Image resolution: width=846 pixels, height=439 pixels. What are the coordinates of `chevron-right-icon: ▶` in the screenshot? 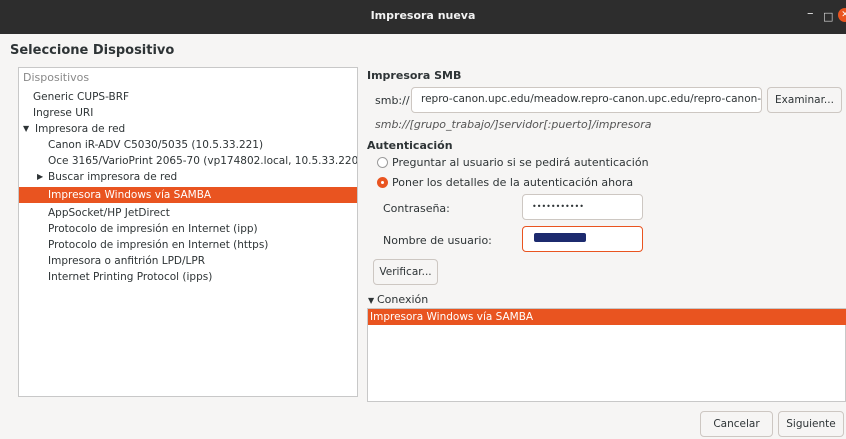 It's located at (40, 177).